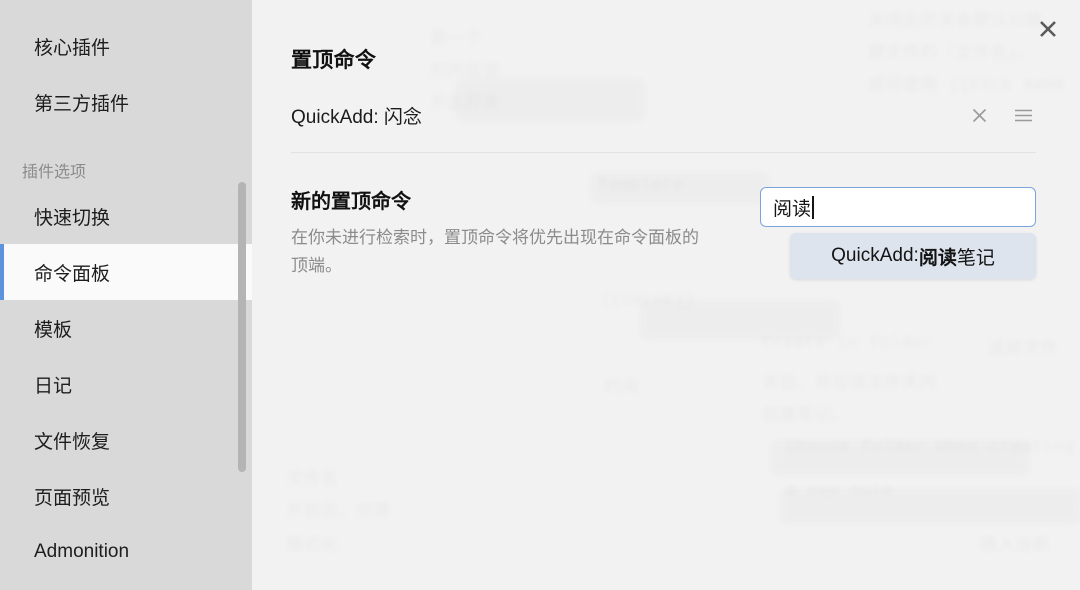 The image size is (1080, 590). I want to click on sidebar-item-label: 核心插件, so click(72, 48).